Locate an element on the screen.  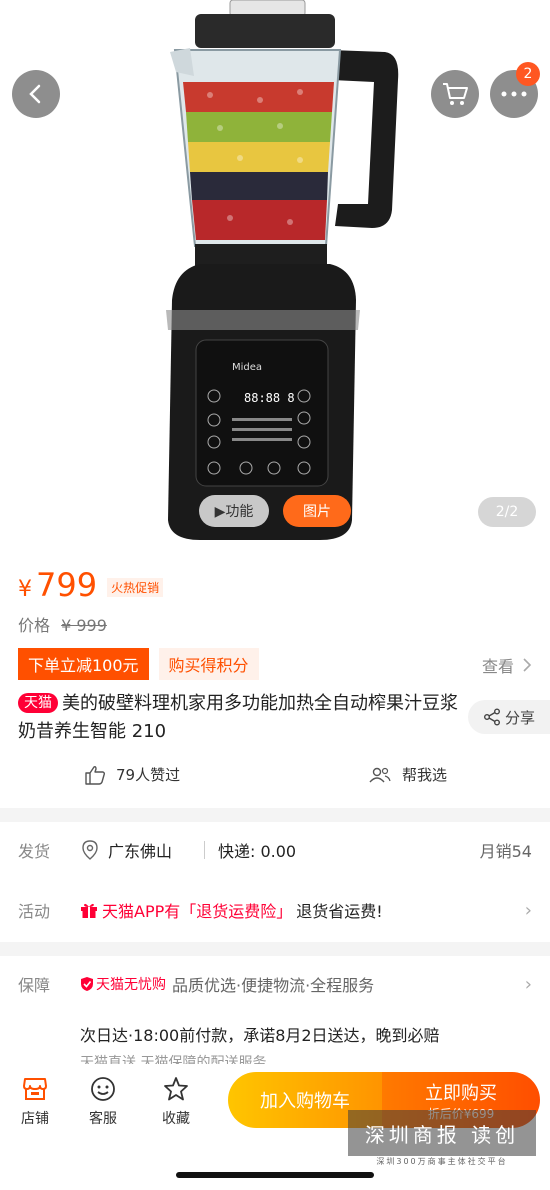
like-button: 79人赞过 is located at coordinates (132, 774).